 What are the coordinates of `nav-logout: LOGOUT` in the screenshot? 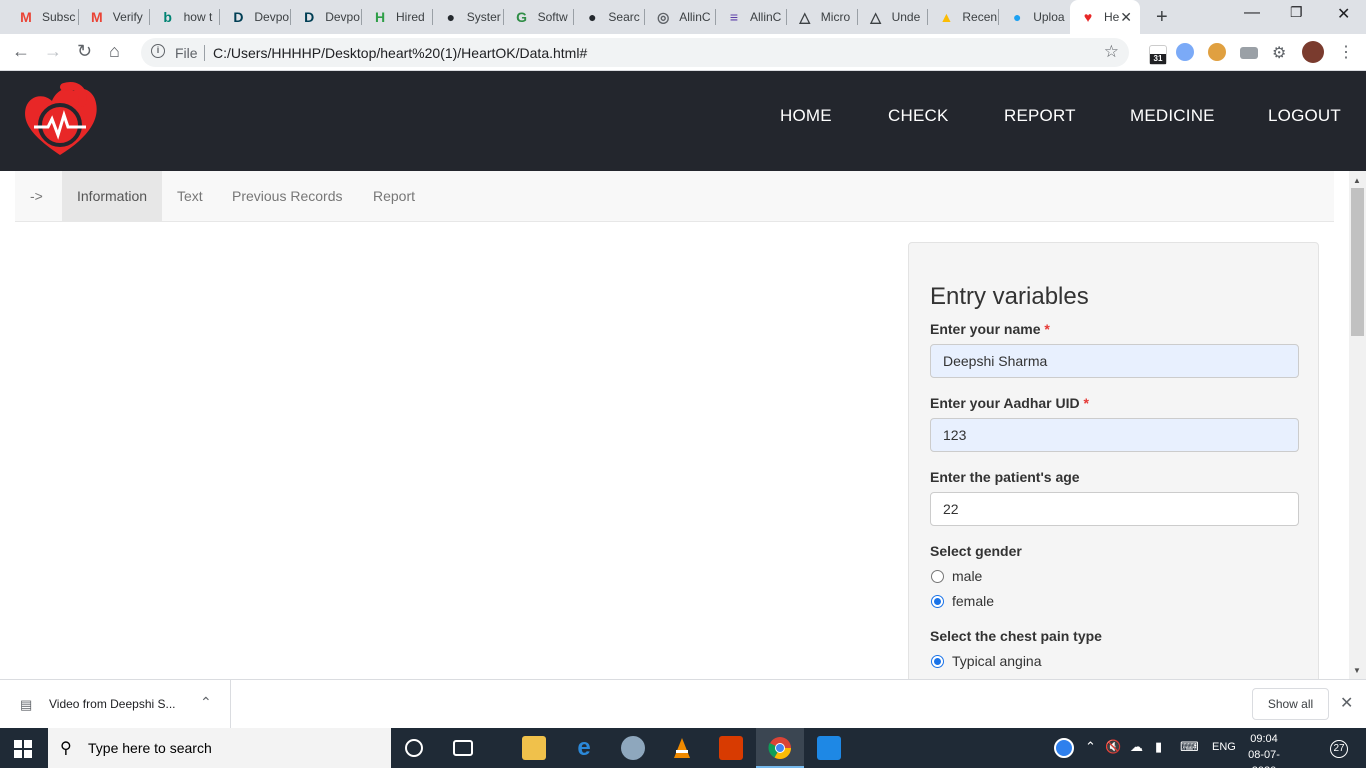 It's located at (1304, 116).